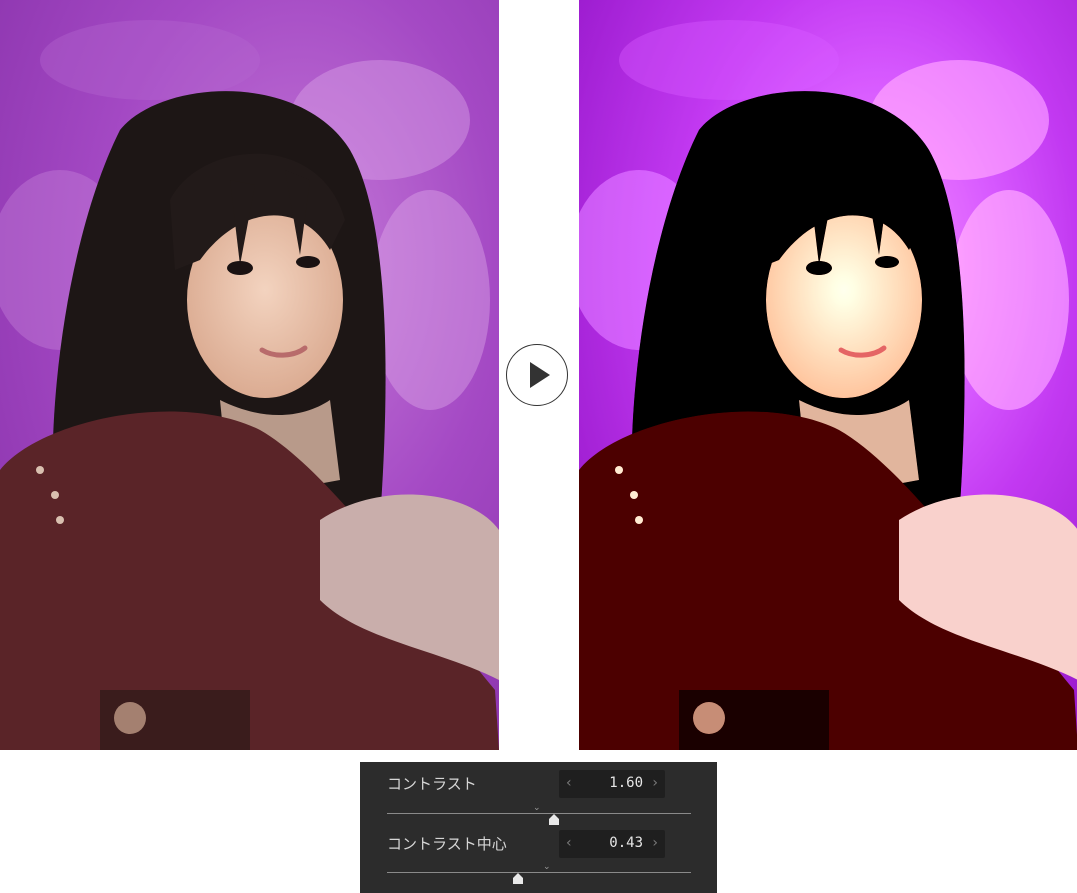 Image resolution: width=1077 pixels, height=893 pixels. I want to click on contrast-center-value-field: ‹ 0.43 ›, so click(612, 844).